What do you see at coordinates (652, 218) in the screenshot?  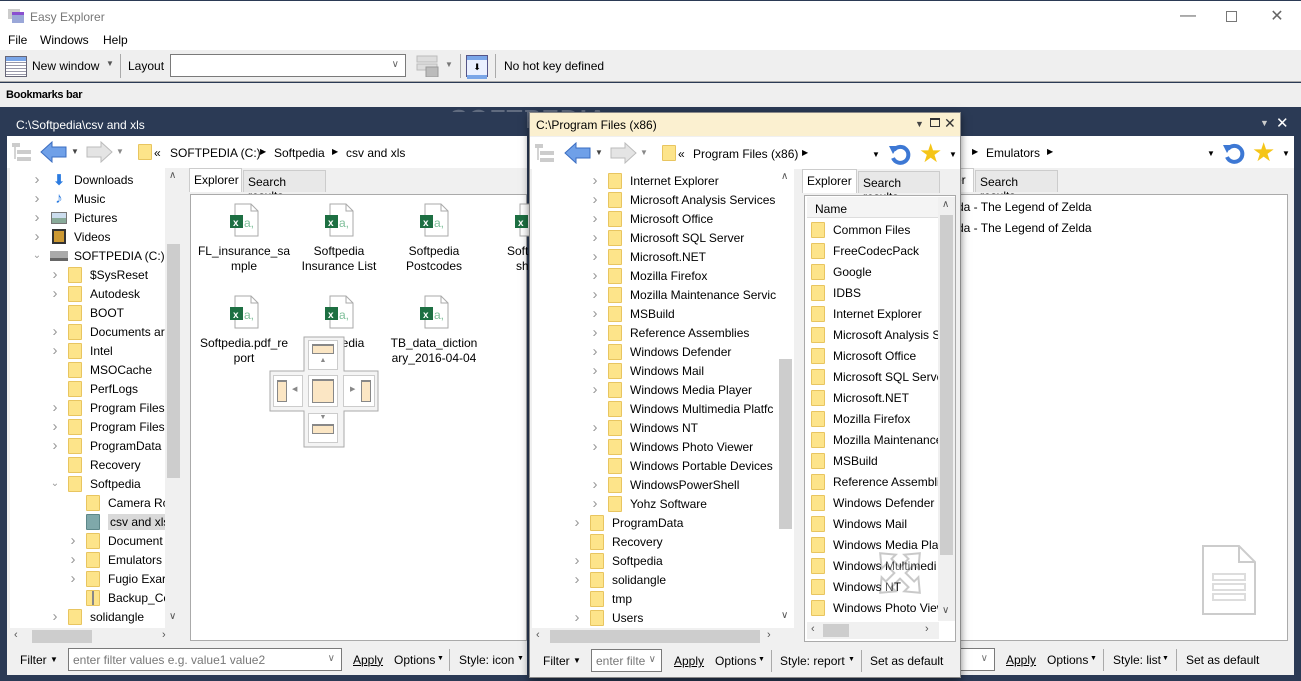 I see `tree-item: › Microsoft Office` at bounding box center [652, 218].